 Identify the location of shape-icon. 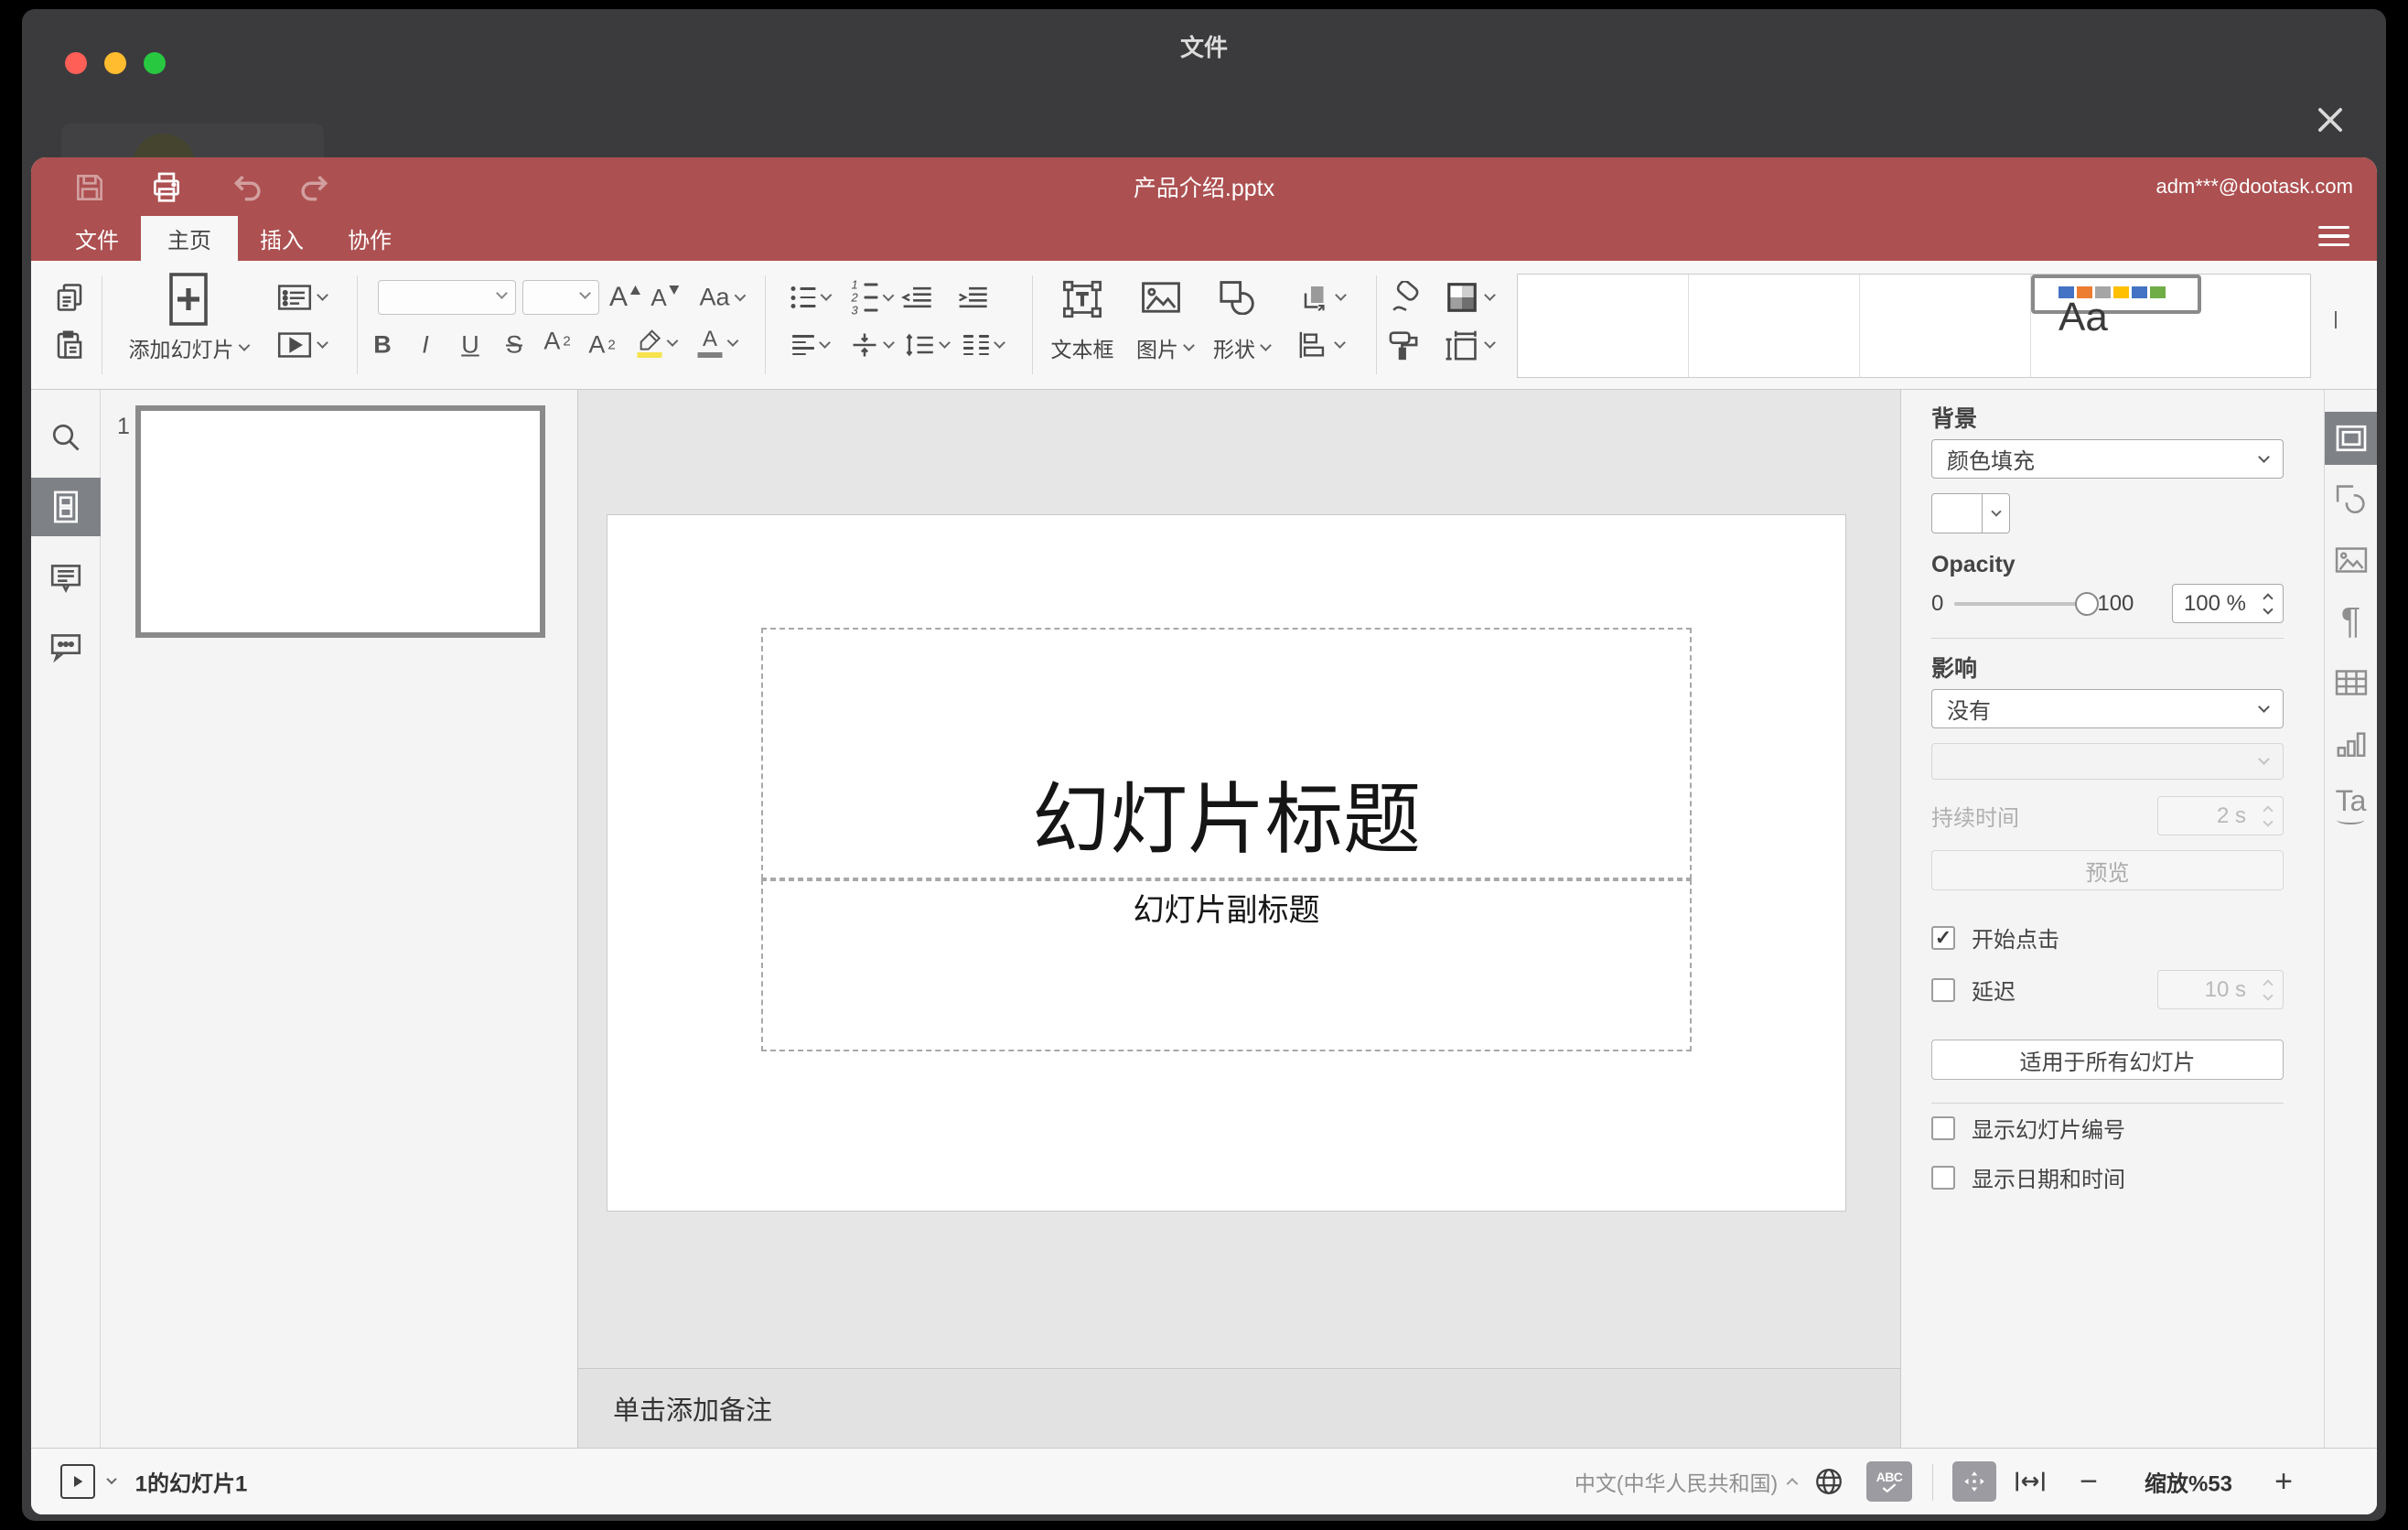
(1238, 297).